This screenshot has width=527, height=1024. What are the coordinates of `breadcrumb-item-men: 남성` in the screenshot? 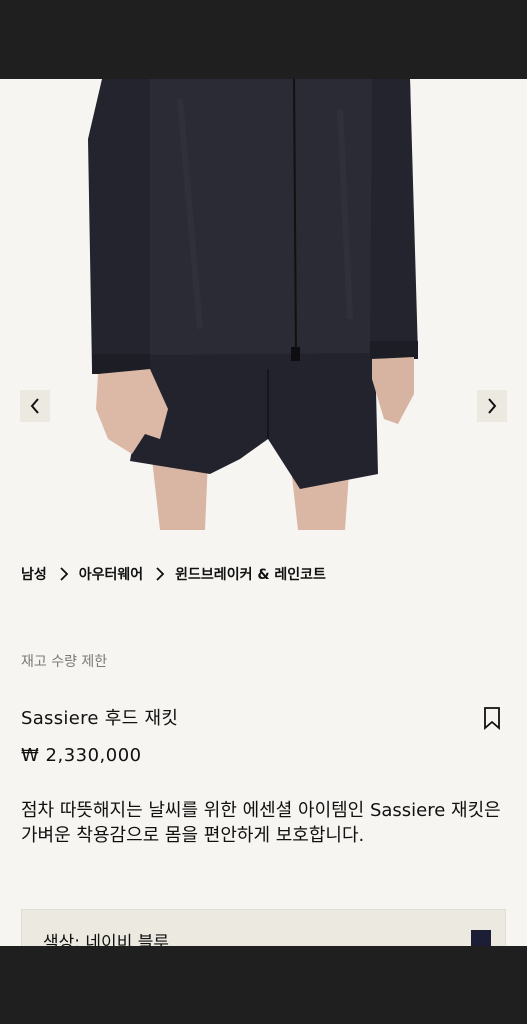 It's located at (34, 574).